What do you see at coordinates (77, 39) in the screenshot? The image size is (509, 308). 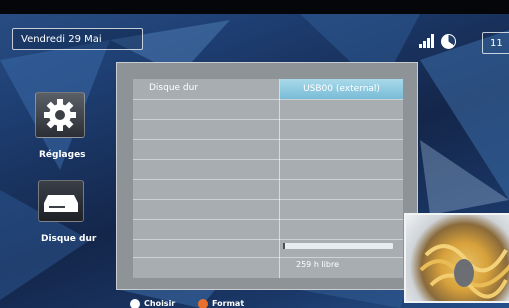 I see `date-display: Vendredi 29 Mai` at bounding box center [77, 39].